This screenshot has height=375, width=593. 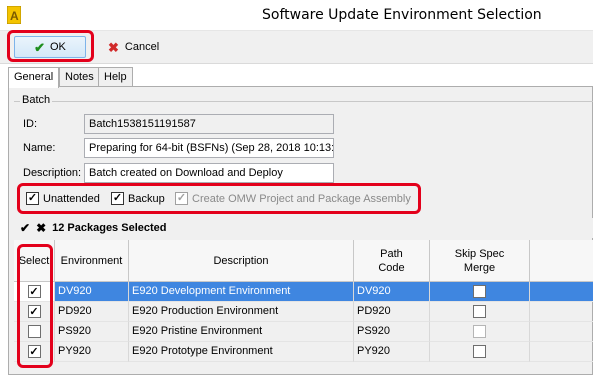 What do you see at coordinates (71, 198) in the screenshot?
I see `unattended-label: Unattended` at bounding box center [71, 198].